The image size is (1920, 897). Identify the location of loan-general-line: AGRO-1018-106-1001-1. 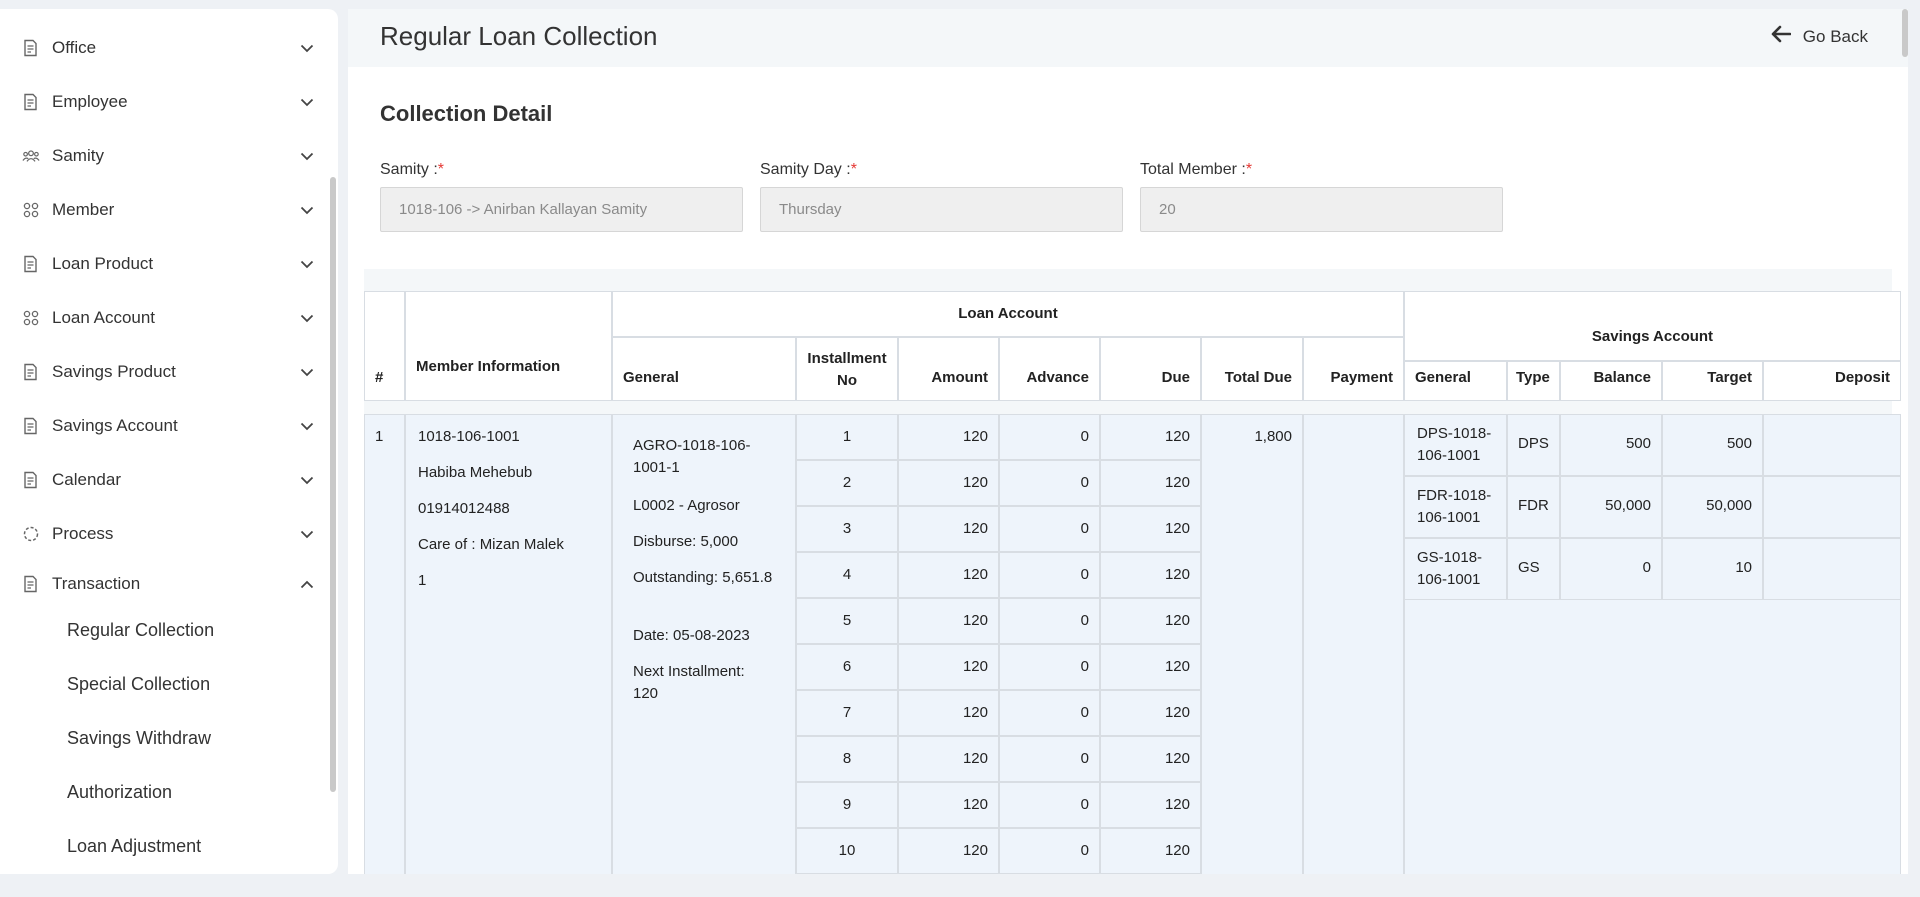
(692, 456).